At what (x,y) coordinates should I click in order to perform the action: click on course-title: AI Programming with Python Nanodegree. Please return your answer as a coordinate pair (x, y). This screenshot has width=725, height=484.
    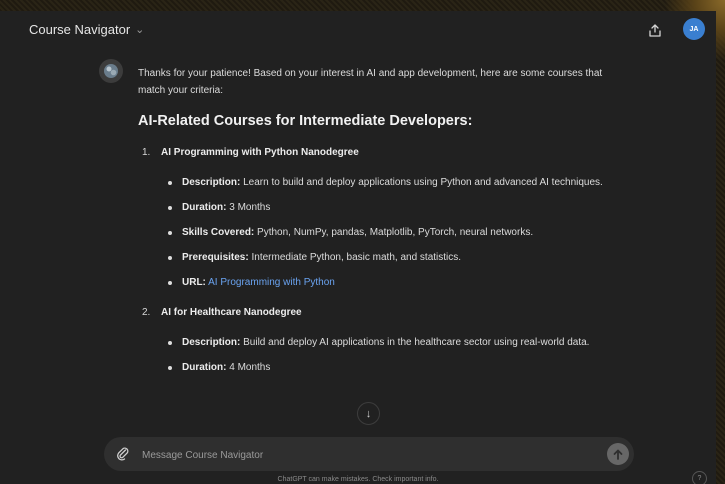
    Looking at the image, I should click on (260, 152).